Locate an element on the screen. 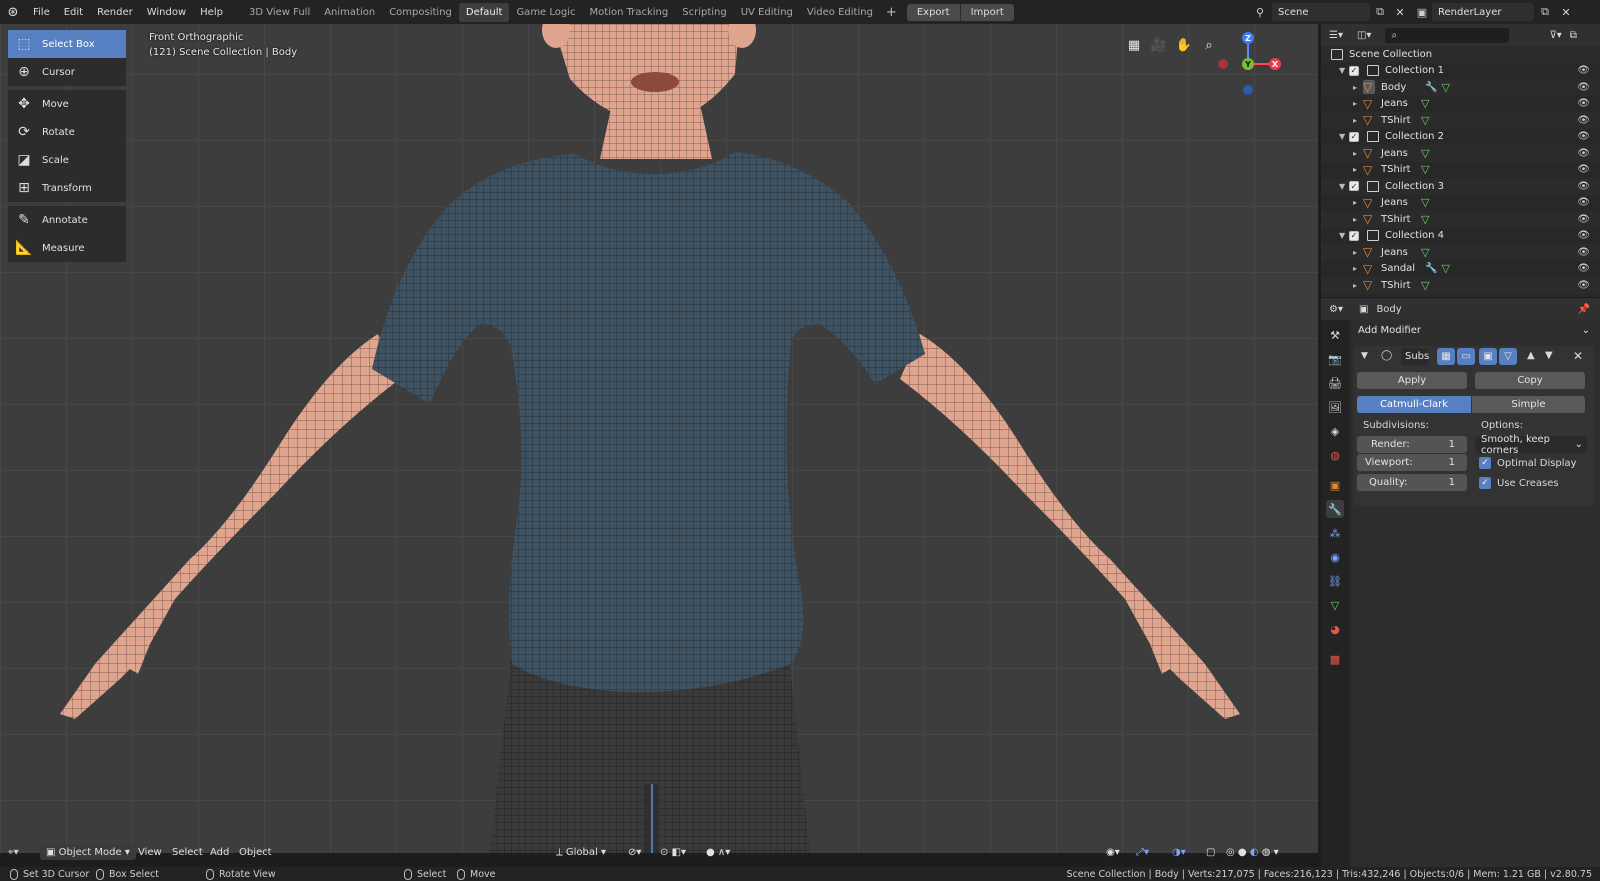 The width and height of the screenshot is (1600, 881). view-menu: View is located at coordinates (150, 852).